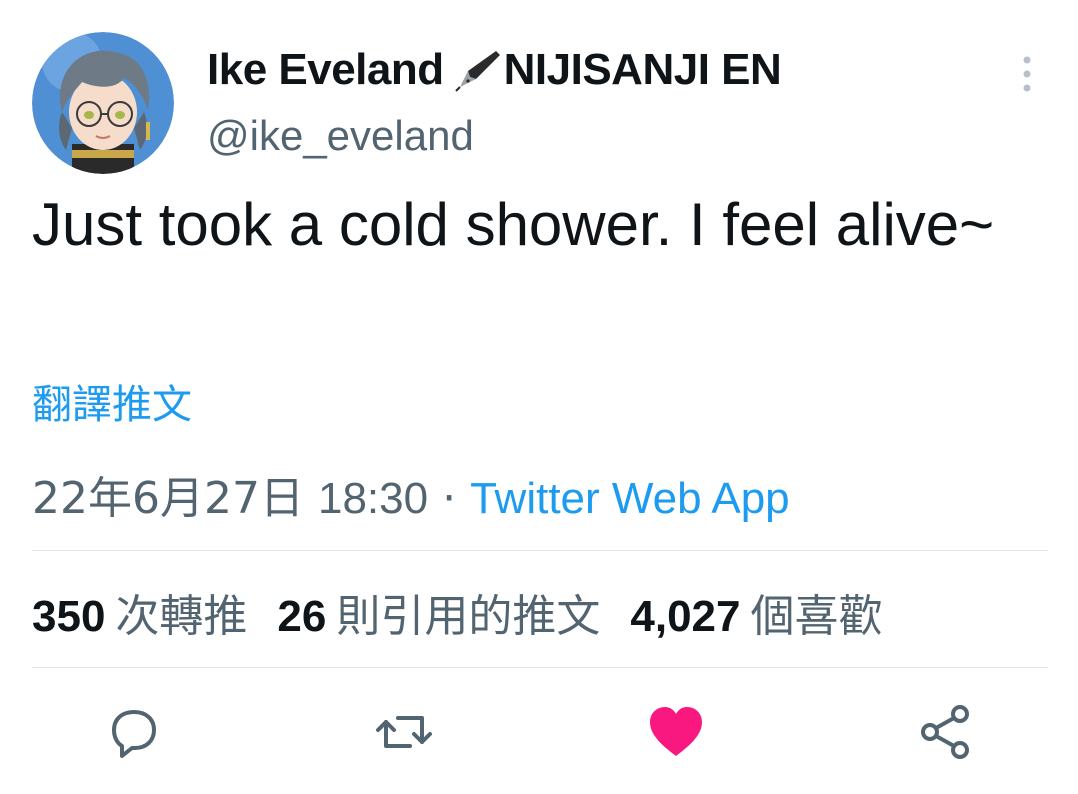 The width and height of the screenshot is (1078, 794). Describe the element at coordinates (474, 70) in the screenshot. I see `fountain-pen-icon` at that location.